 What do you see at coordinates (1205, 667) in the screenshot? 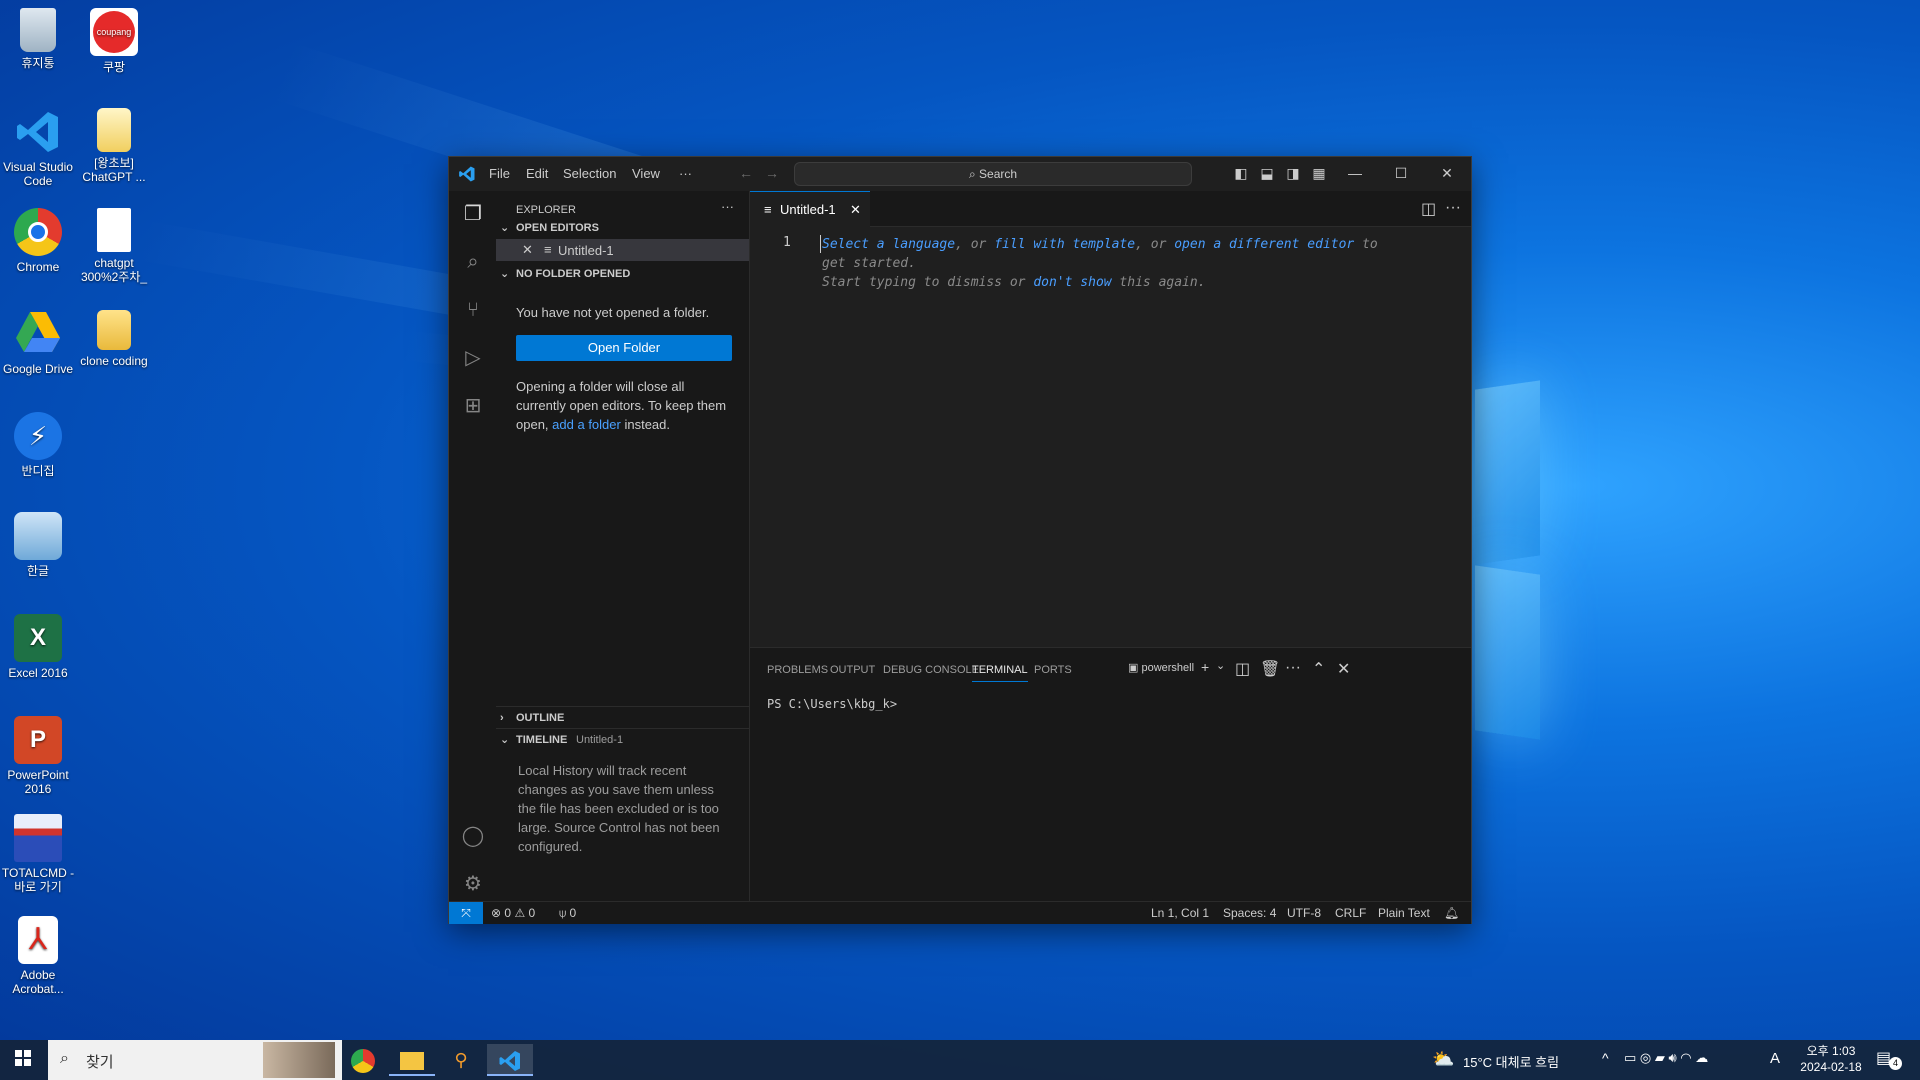
I see `new-terminal-icon: +` at bounding box center [1205, 667].